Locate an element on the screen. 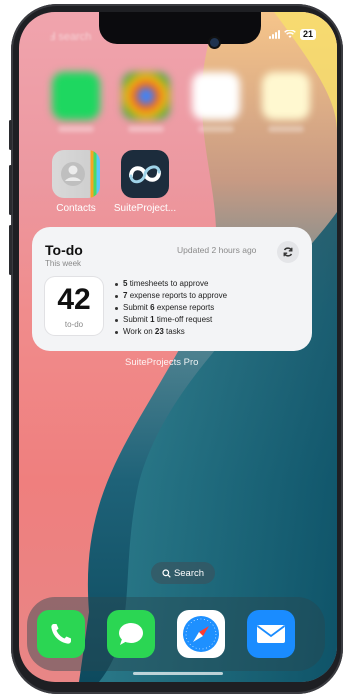  search-label: Search is located at coordinates (189, 573).